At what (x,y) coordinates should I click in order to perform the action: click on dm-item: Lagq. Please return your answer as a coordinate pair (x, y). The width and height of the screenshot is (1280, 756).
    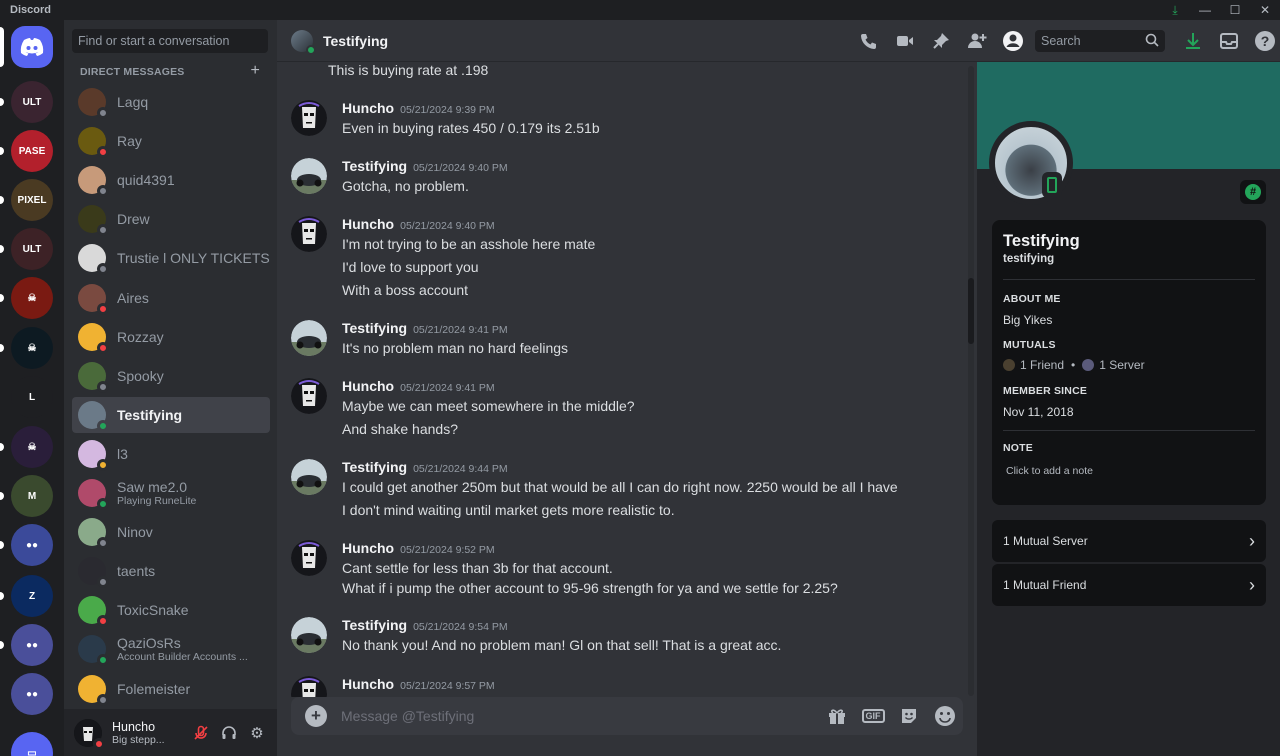
    Looking at the image, I should click on (171, 102).